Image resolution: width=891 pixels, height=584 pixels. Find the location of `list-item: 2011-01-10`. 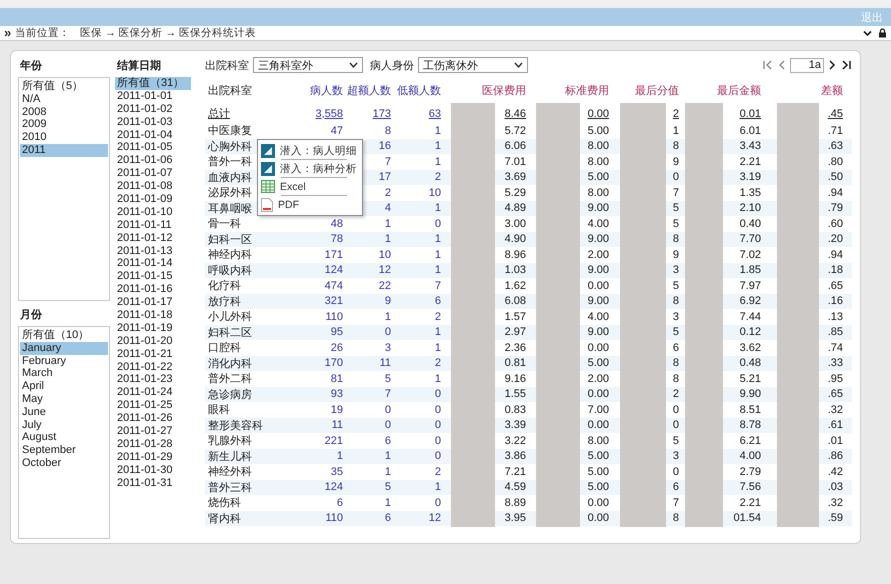

list-item: 2011-01-10 is located at coordinates (153, 212).